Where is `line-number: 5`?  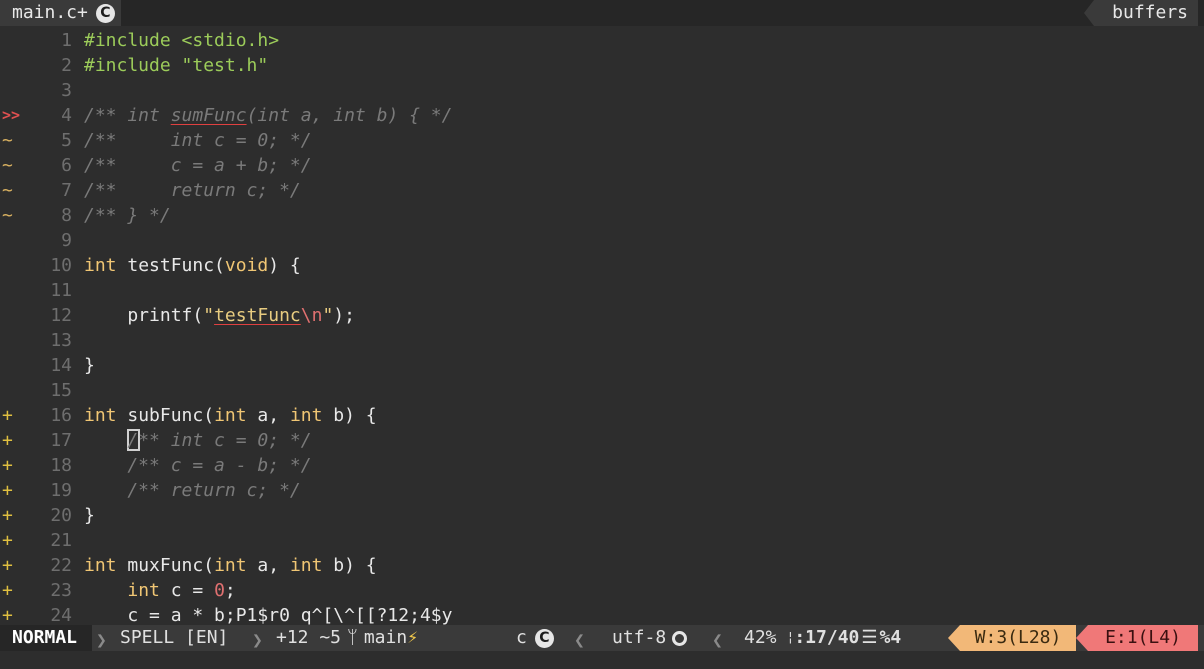
line-number: 5 is located at coordinates (66, 140).